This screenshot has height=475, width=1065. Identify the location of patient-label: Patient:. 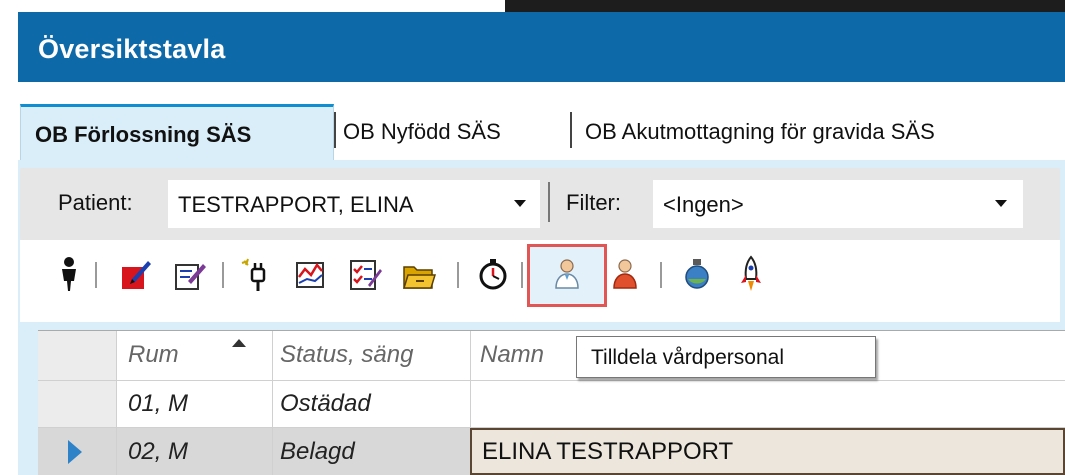
(95, 202).